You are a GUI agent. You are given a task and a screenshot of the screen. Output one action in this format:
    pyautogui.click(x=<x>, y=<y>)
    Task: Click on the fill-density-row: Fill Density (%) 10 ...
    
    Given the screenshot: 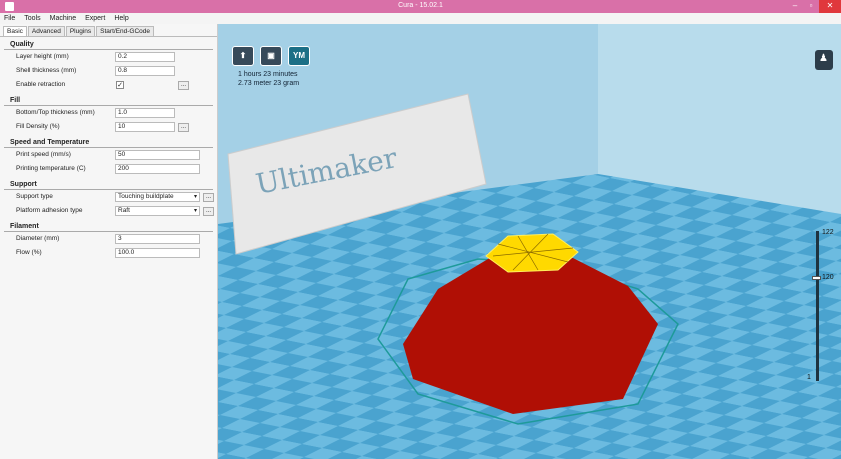 What is the action you would take?
    pyautogui.click(x=108, y=127)
    